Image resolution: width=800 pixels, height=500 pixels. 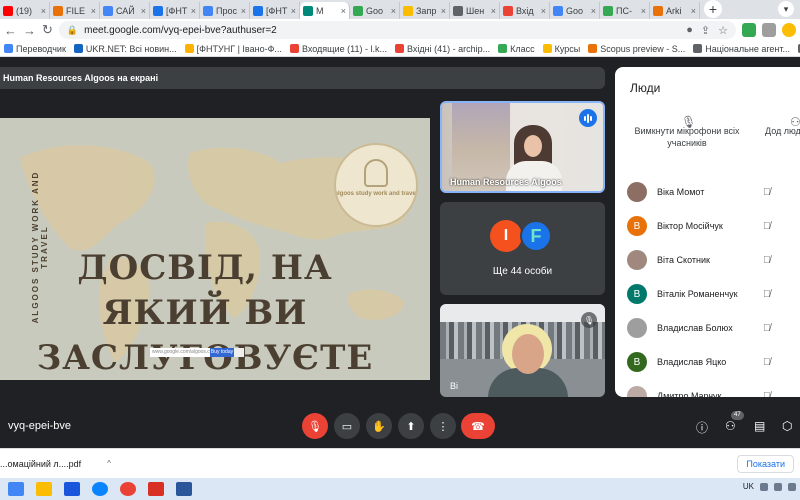 What do you see at coordinates (764, 486) in the screenshot?
I see `network-icon` at bounding box center [764, 486].